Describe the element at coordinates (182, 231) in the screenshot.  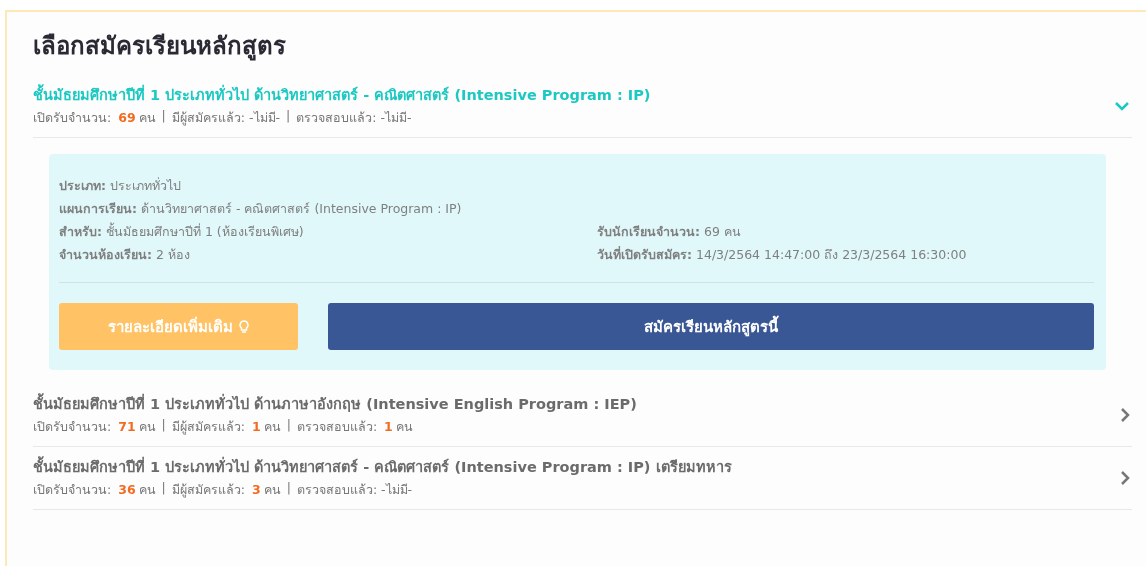
I see `detail-text: สำหรับ: ชั้นมัธยมศึกษาปีที่ 1 (ห้องเรียนพิเศษ)` at that location.